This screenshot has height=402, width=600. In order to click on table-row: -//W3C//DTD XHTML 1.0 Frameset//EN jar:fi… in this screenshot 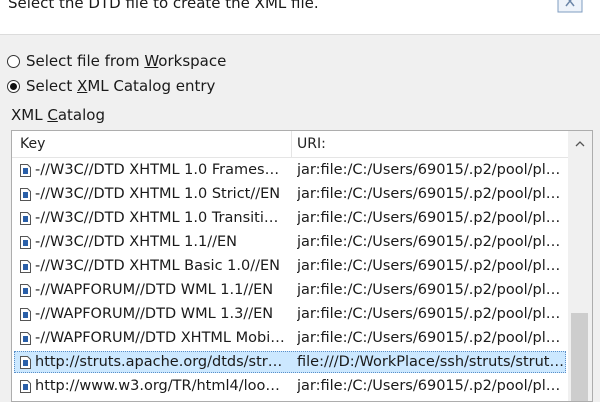, I will do `click(290, 171)`.